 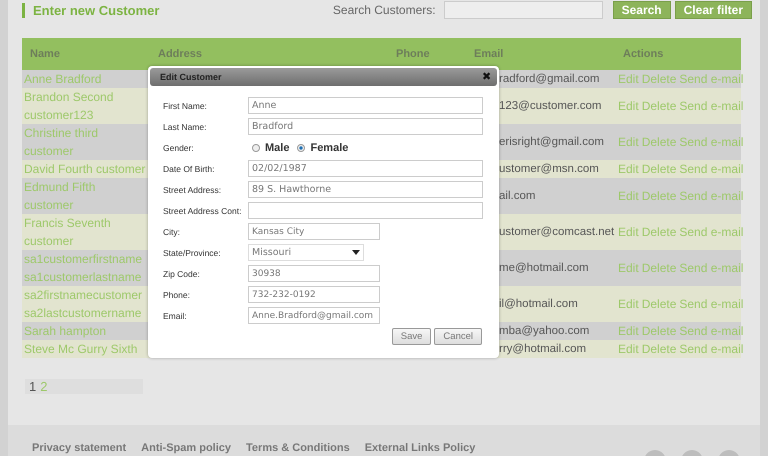 What do you see at coordinates (486, 77) in the screenshot?
I see `close-button: ✖` at bounding box center [486, 77].